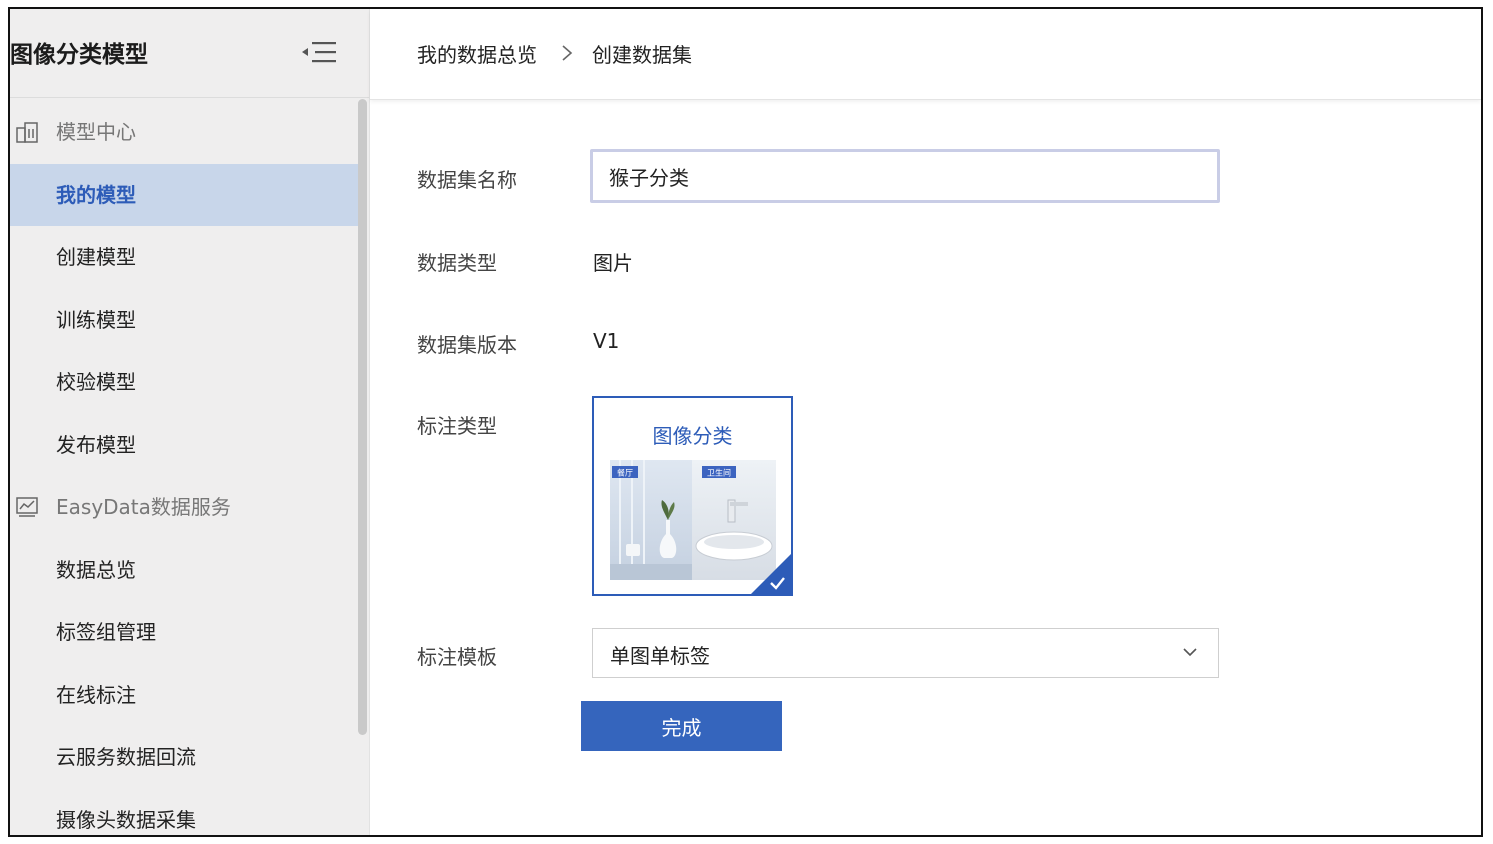  I want to click on data-type-label: 数据类型, so click(457, 263).